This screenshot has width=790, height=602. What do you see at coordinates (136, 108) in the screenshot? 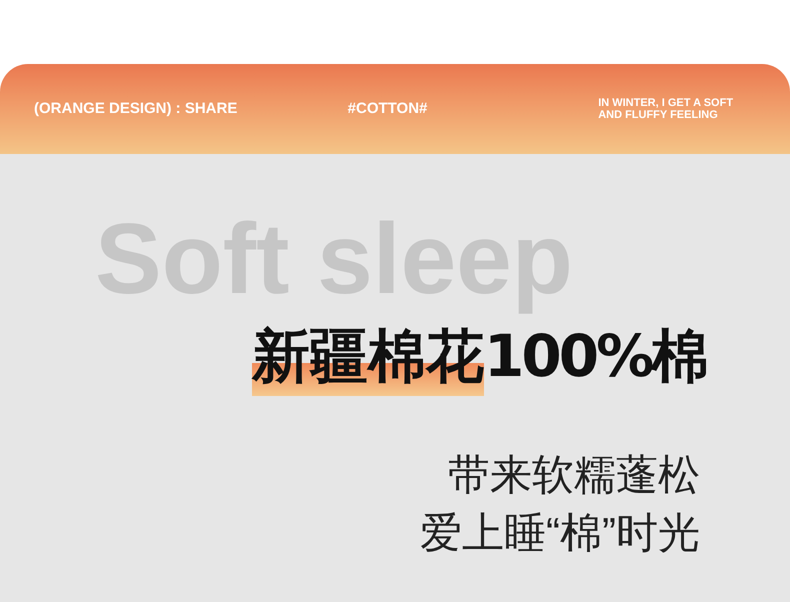
I see `header-text: (ORANGE DESIGN) : SHARE` at bounding box center [136, 108].